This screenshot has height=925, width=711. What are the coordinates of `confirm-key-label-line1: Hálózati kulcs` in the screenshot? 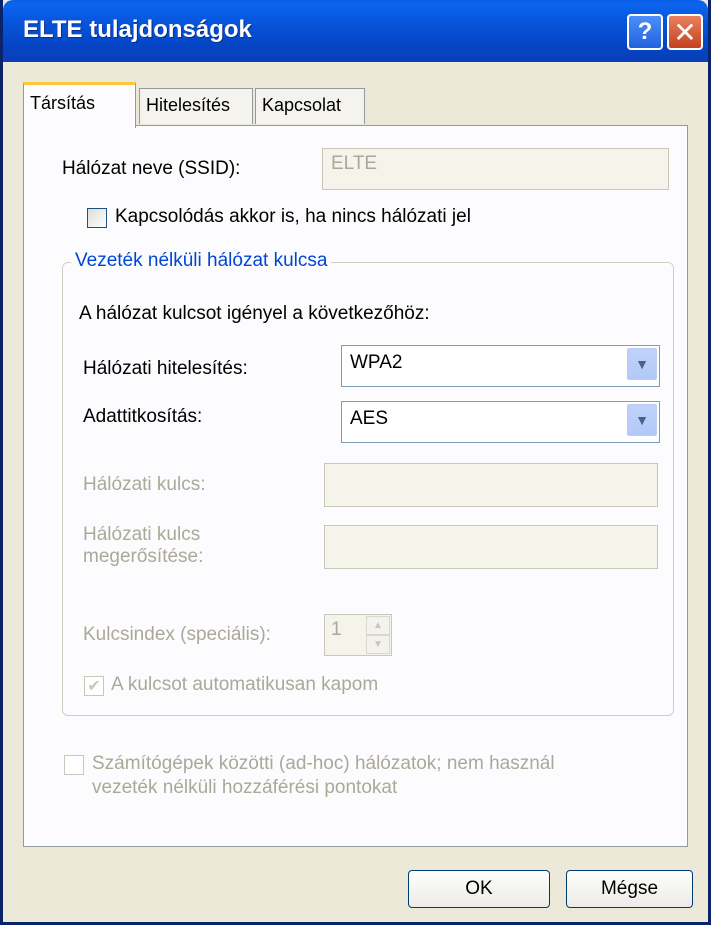 It's located at (142, 534).